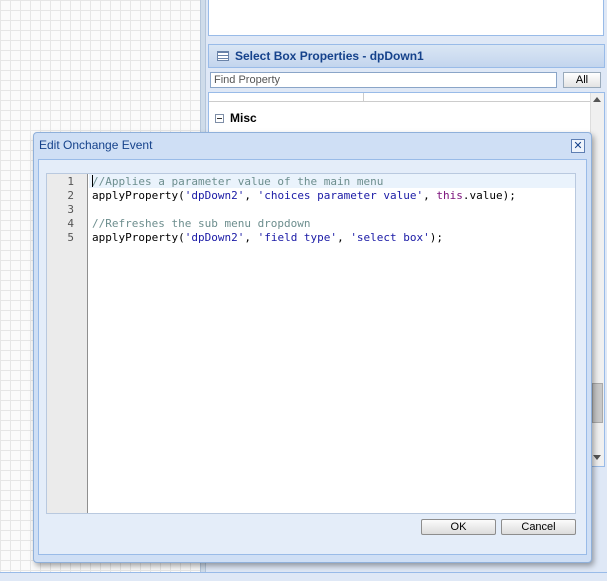 The height and width of the screenshot is (581, 607). What do you see at coordinates (70, 209) in the screenshot?
I see `line-number: 3` at bounding box center [70, 209].